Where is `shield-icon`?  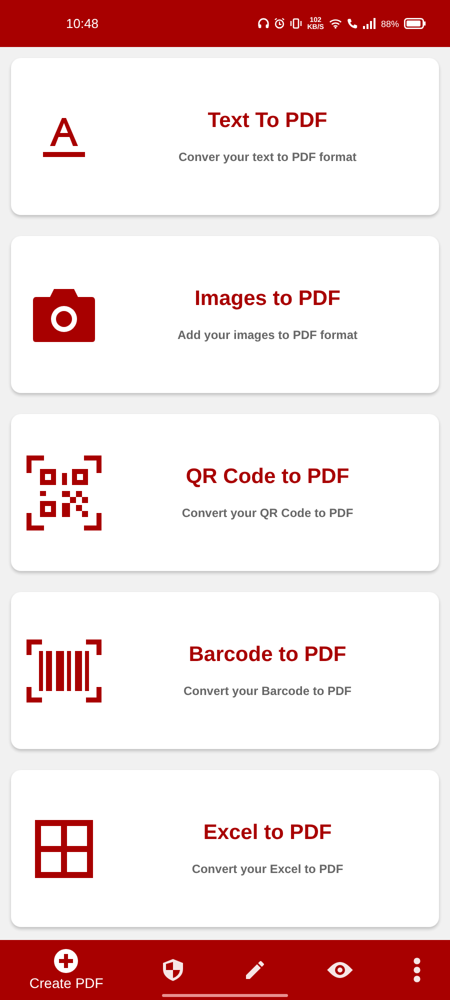 shield-icon is located at coordinates (173, 970).